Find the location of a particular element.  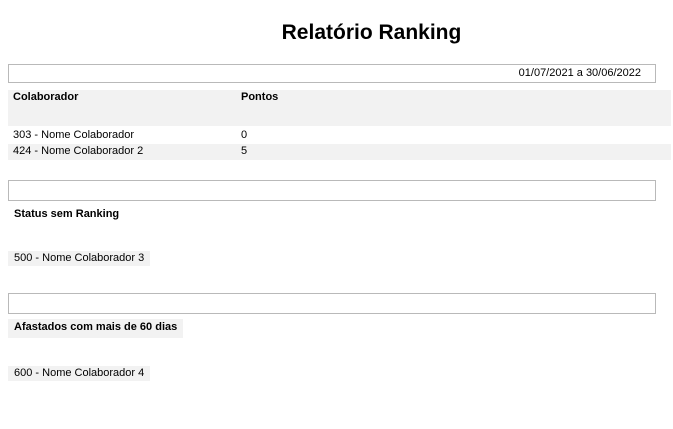

row-collaborator: 303 - Nome Colaborador is located at coordinates (74, 135).